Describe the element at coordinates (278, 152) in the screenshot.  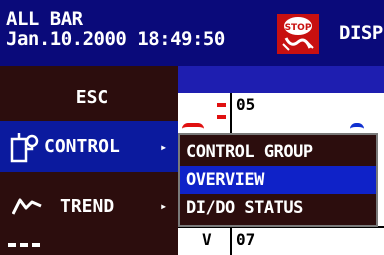
I see `control-group-item: CONTROL GROUP` at that location.